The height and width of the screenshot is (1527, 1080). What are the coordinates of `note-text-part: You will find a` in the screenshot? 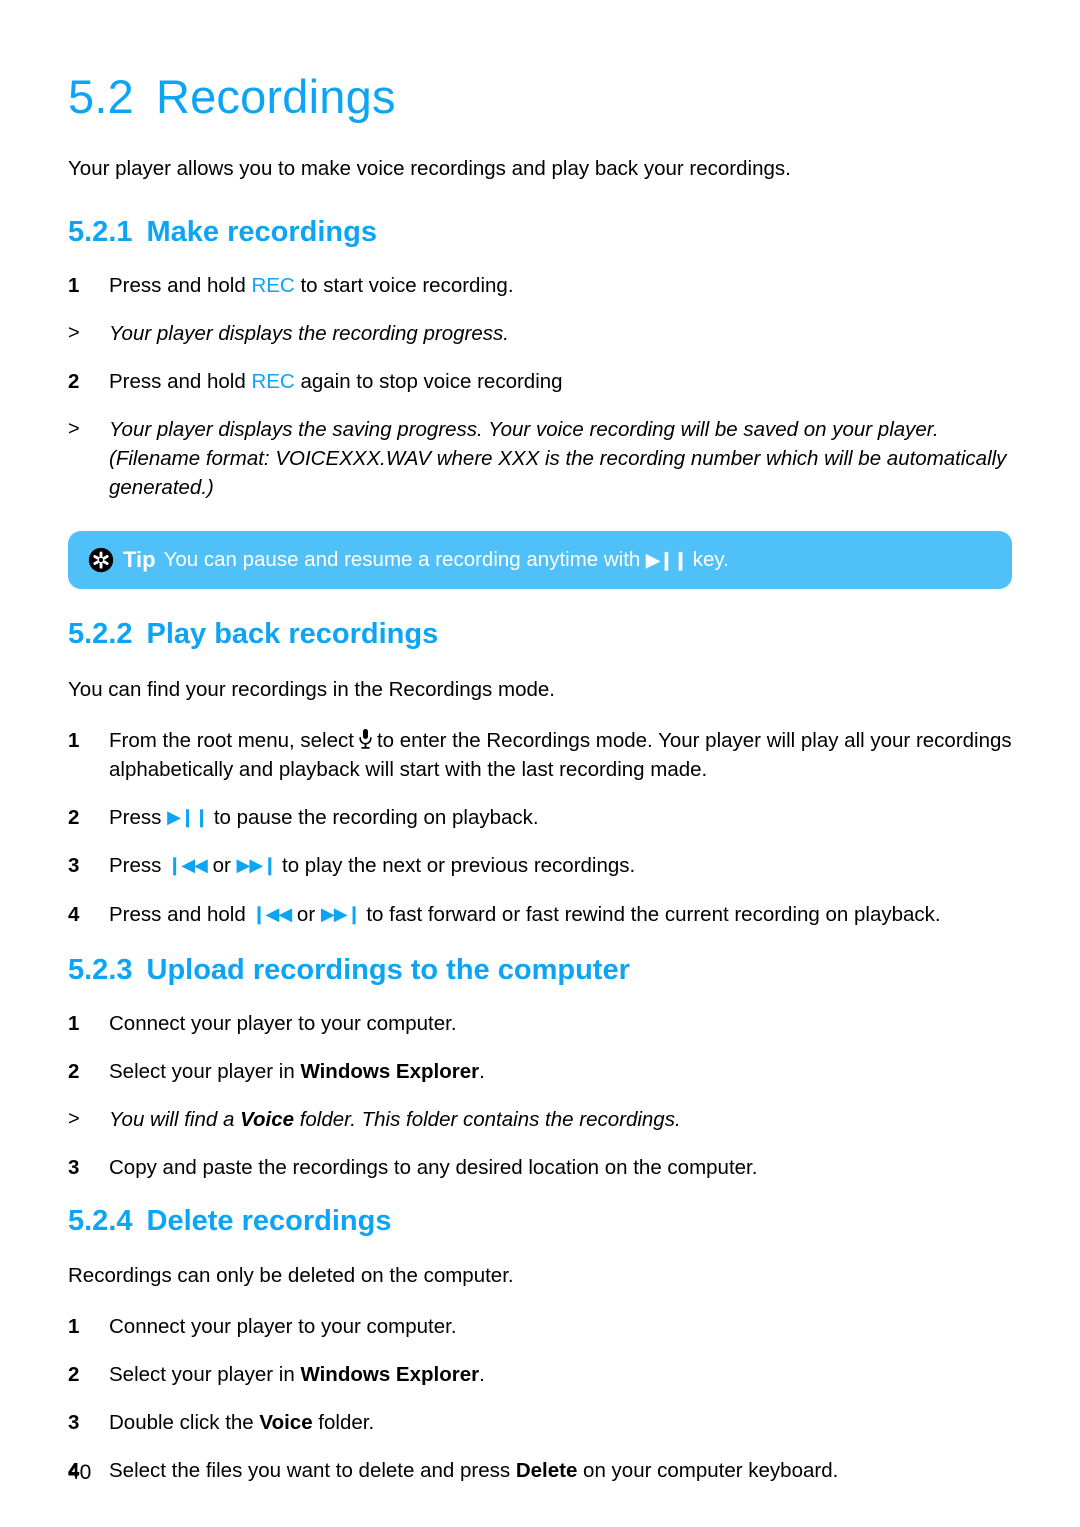 It's located at (175, 1119).